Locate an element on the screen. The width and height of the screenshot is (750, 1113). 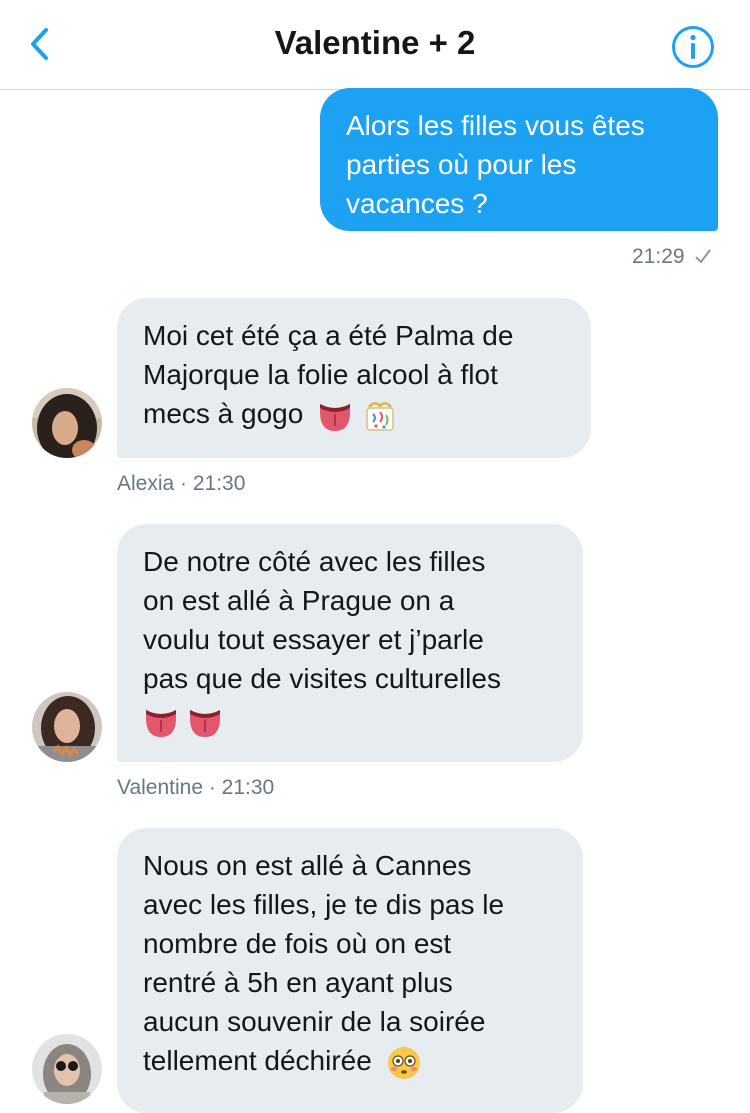
message-meta: Alexia · 21:30 is located at coordinates (181, 483).